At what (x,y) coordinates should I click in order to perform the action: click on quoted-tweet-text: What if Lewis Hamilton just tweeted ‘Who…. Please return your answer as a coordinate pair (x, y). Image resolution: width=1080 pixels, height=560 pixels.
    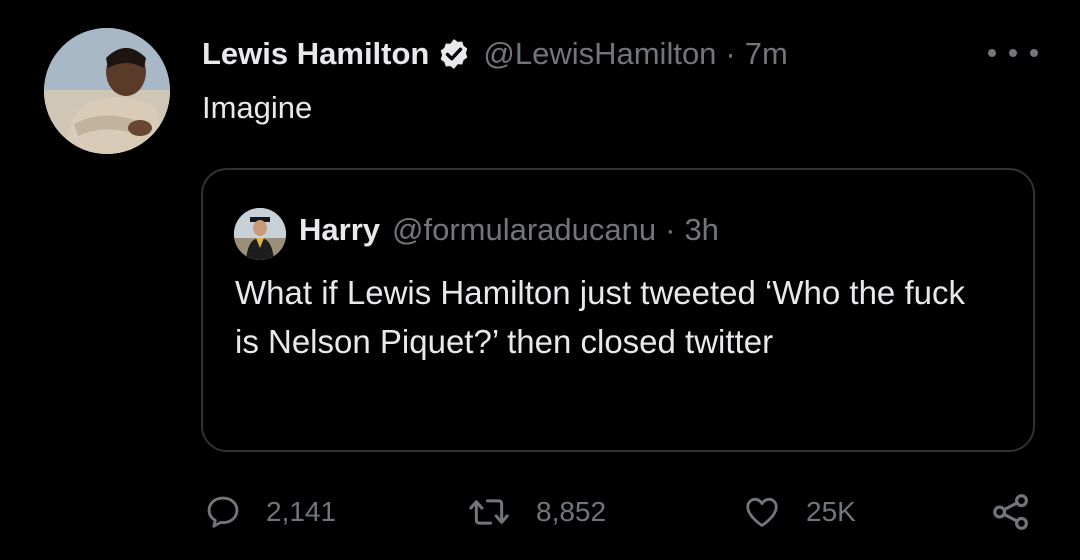
    Looking at the image, I should click on (600, 317).